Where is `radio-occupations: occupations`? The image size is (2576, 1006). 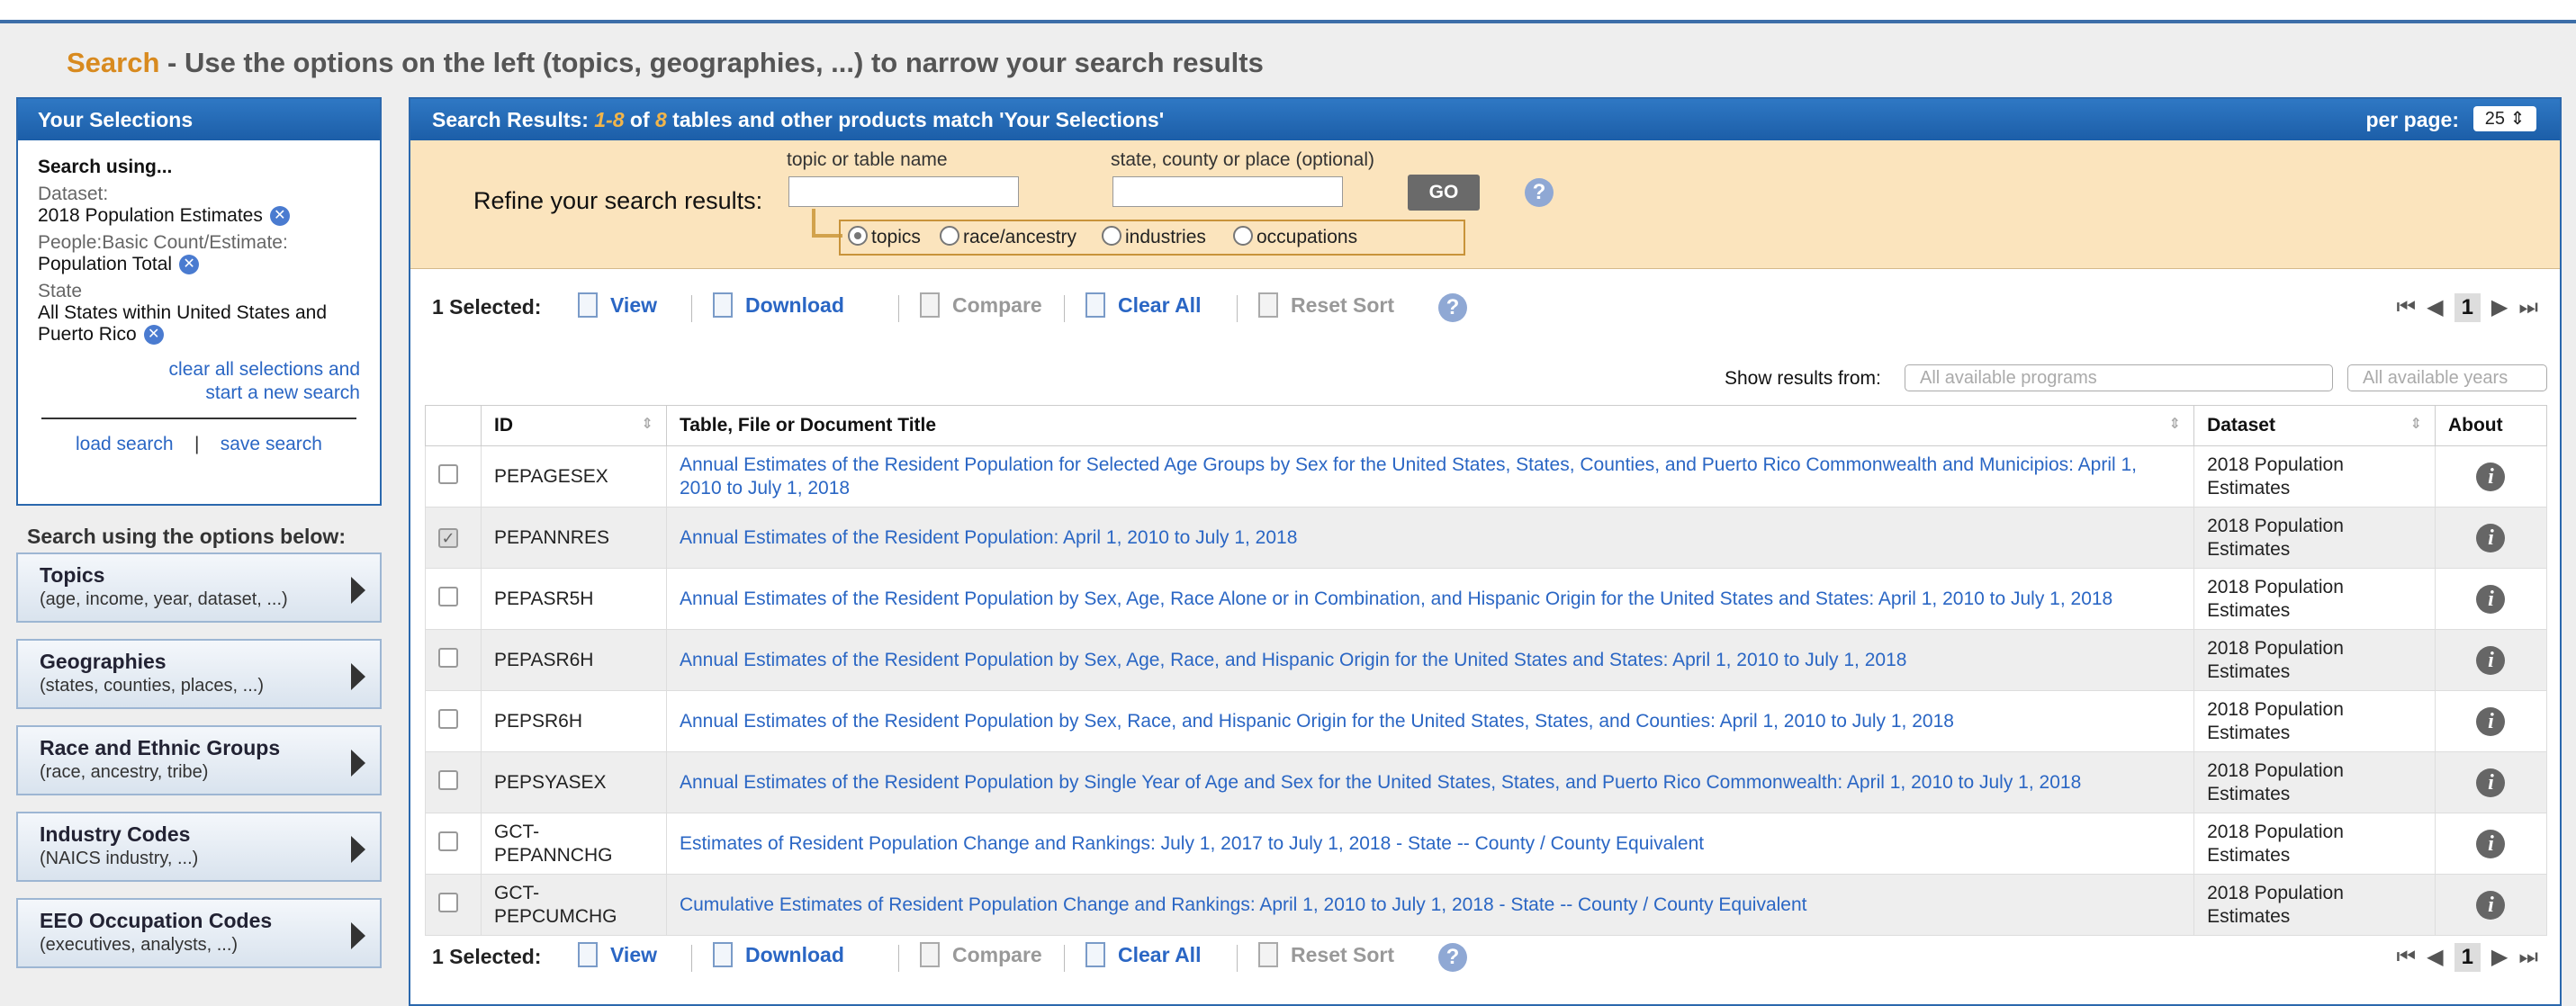 radio-occupations: occupations is located at coordinates (1295, 237).